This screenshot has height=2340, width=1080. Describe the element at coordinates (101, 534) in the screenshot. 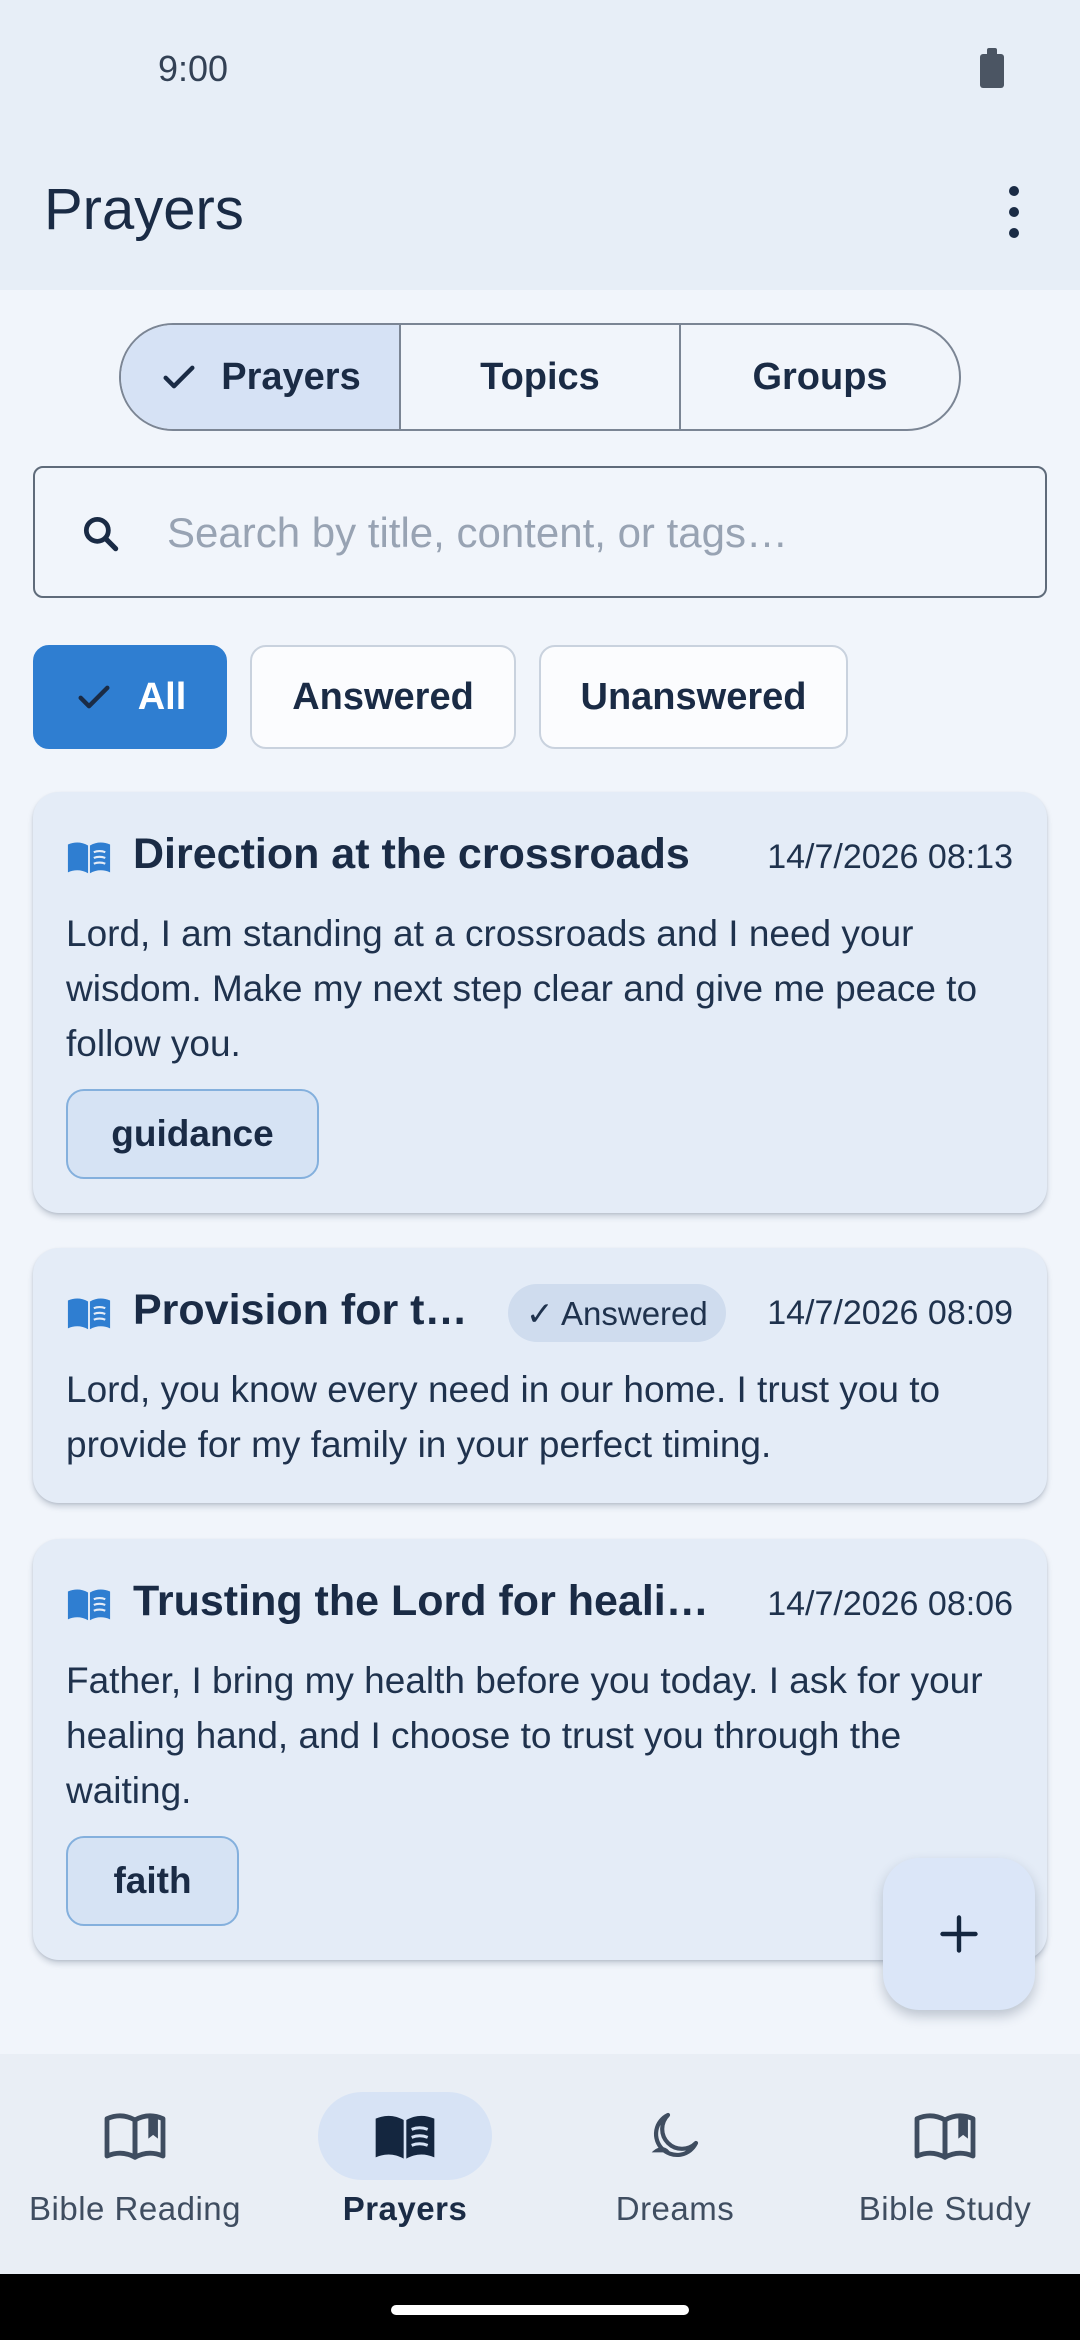

I see `search-icon` at that location.